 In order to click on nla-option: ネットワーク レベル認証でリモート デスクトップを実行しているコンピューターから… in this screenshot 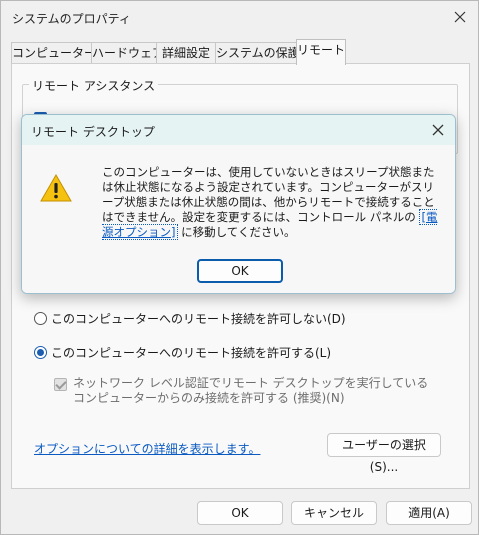, I will do `click(244, 391)`.